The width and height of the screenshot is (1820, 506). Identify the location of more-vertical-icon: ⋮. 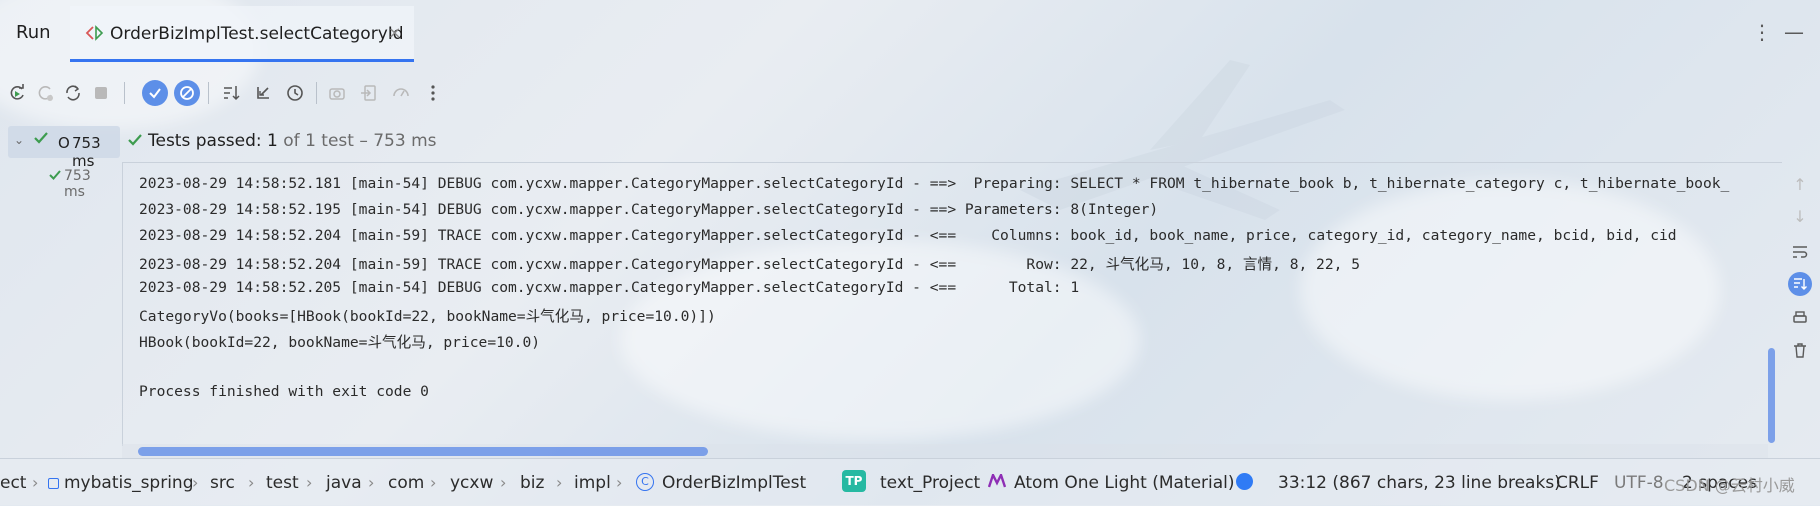
(1762, 32).